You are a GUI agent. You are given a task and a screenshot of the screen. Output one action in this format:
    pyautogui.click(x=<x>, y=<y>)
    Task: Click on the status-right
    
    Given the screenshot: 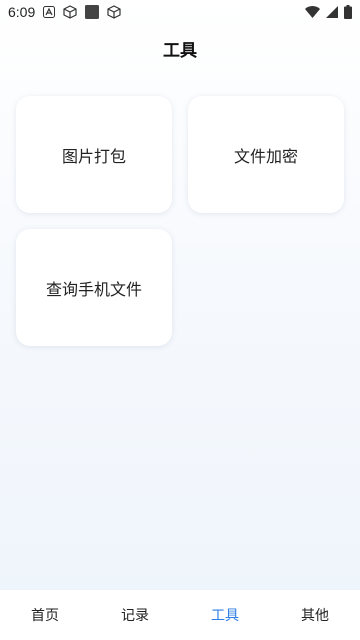 What is the action you would take?
    pyautogui.click(x=328, y=12)
    